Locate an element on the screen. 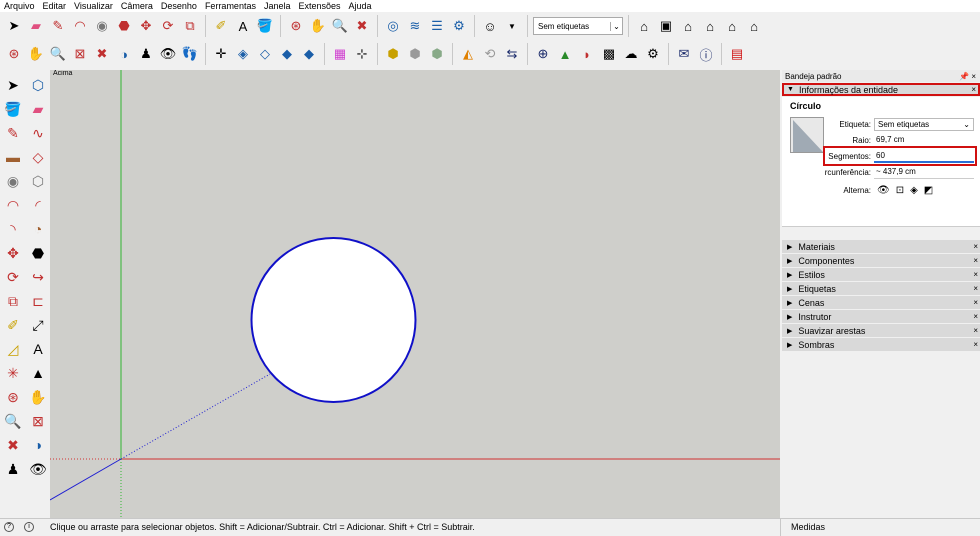 This screenshot has height=536, width=980. axes-icon: ⊹ is located at coordinates (362, 54).